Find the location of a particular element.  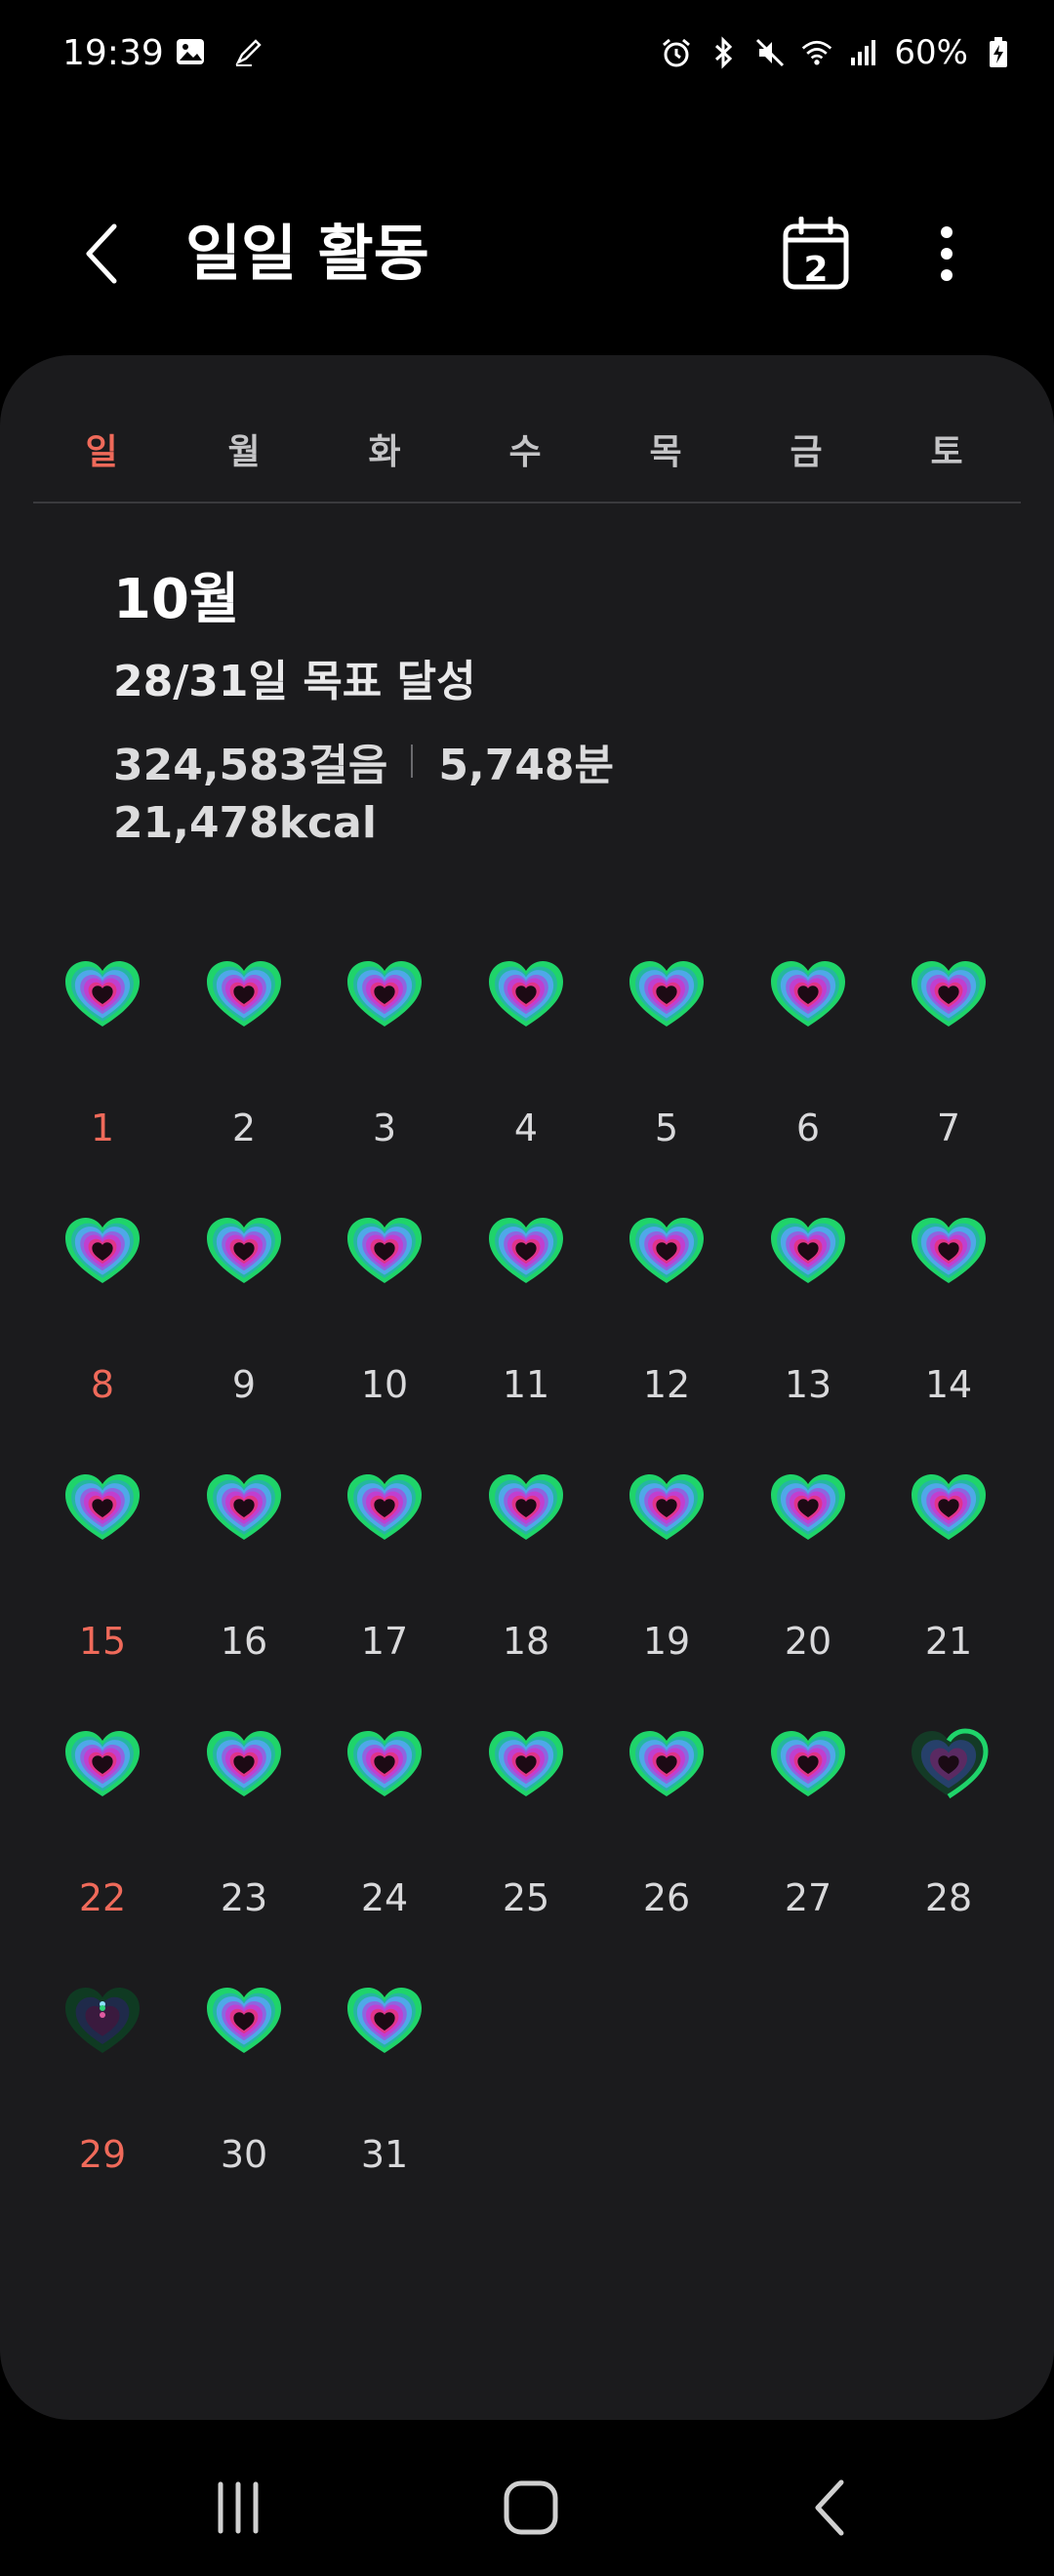

home-icon is located at coordinates (531, 2507).